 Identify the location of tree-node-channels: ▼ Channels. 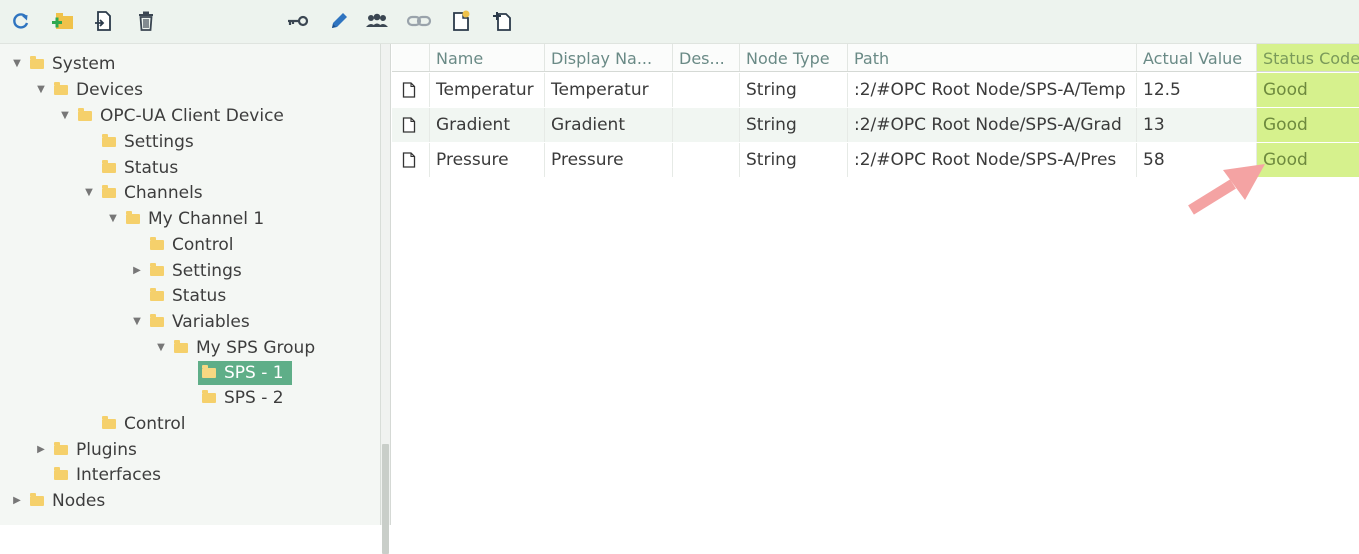
(142, 193).